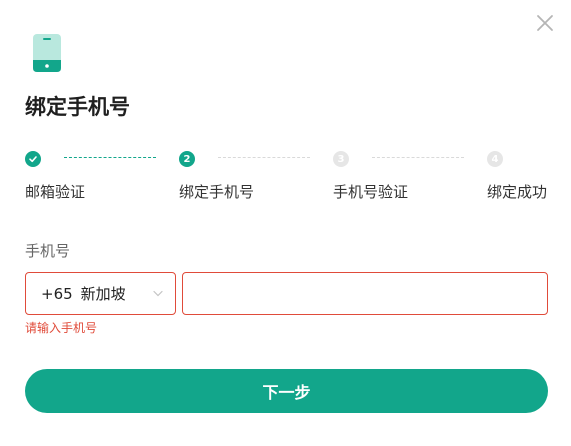 The width and height of the screenshot is (571, 446). What do you see at coordinates (286, 391) in the screenshot?
I see `next-step-button: 下一步` at bounding box center [286, 391].